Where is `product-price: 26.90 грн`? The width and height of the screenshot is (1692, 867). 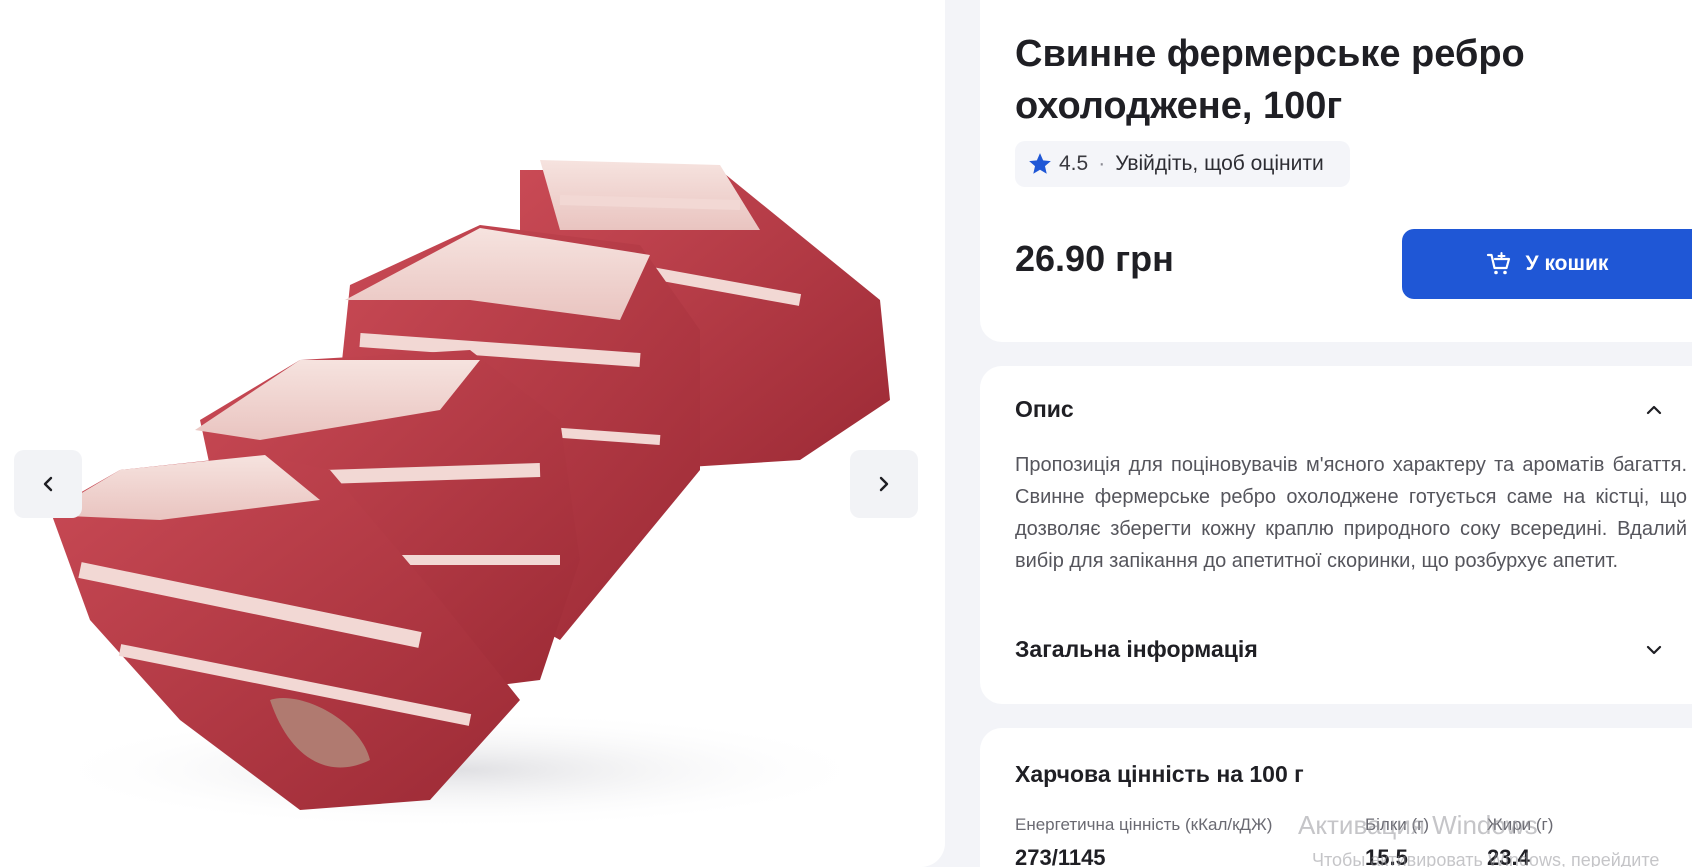
product-price: 26.90 грн is located at coordinates (1094, 258).